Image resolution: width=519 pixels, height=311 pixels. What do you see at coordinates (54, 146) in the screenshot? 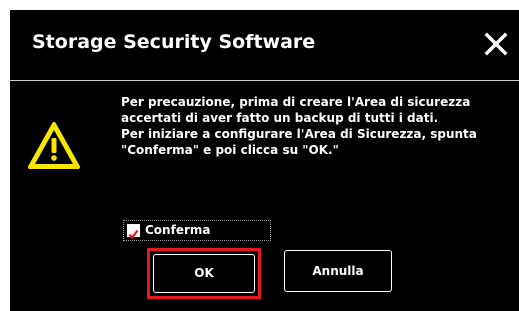
I see `warning-icon` at bounding box center [54, 146].